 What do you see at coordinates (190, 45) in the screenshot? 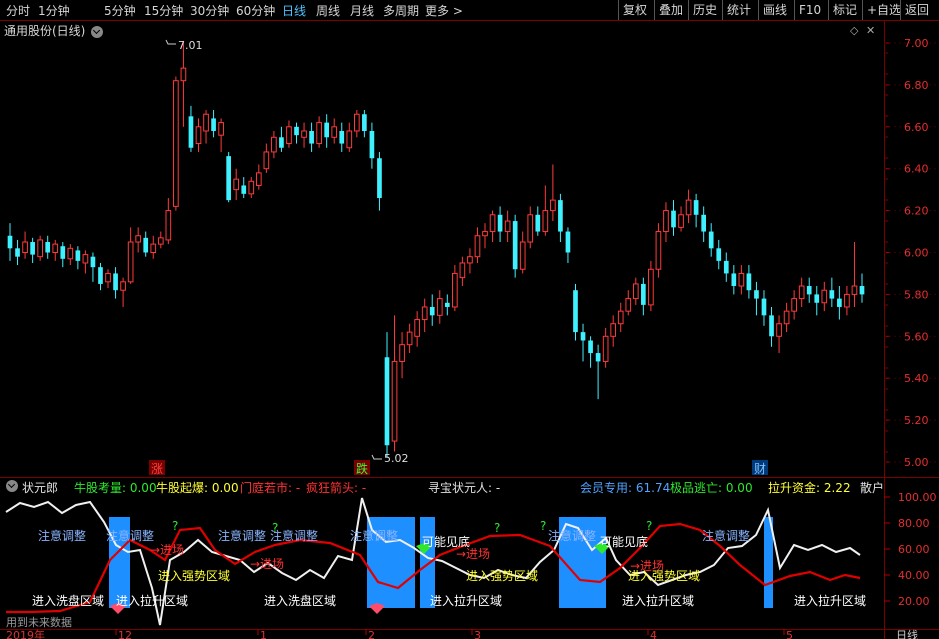
I see `high-label: 7.01` at bounding box center [190, 45].